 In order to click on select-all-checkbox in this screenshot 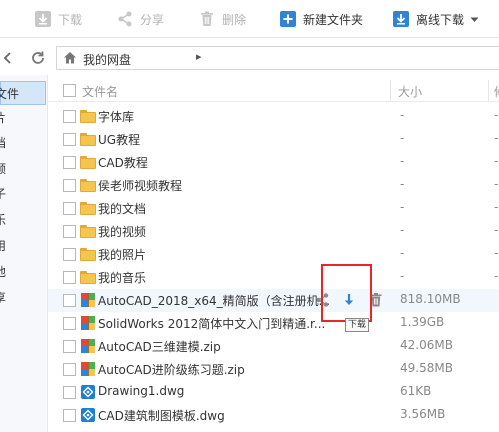, I will do `click(69, 90)`.